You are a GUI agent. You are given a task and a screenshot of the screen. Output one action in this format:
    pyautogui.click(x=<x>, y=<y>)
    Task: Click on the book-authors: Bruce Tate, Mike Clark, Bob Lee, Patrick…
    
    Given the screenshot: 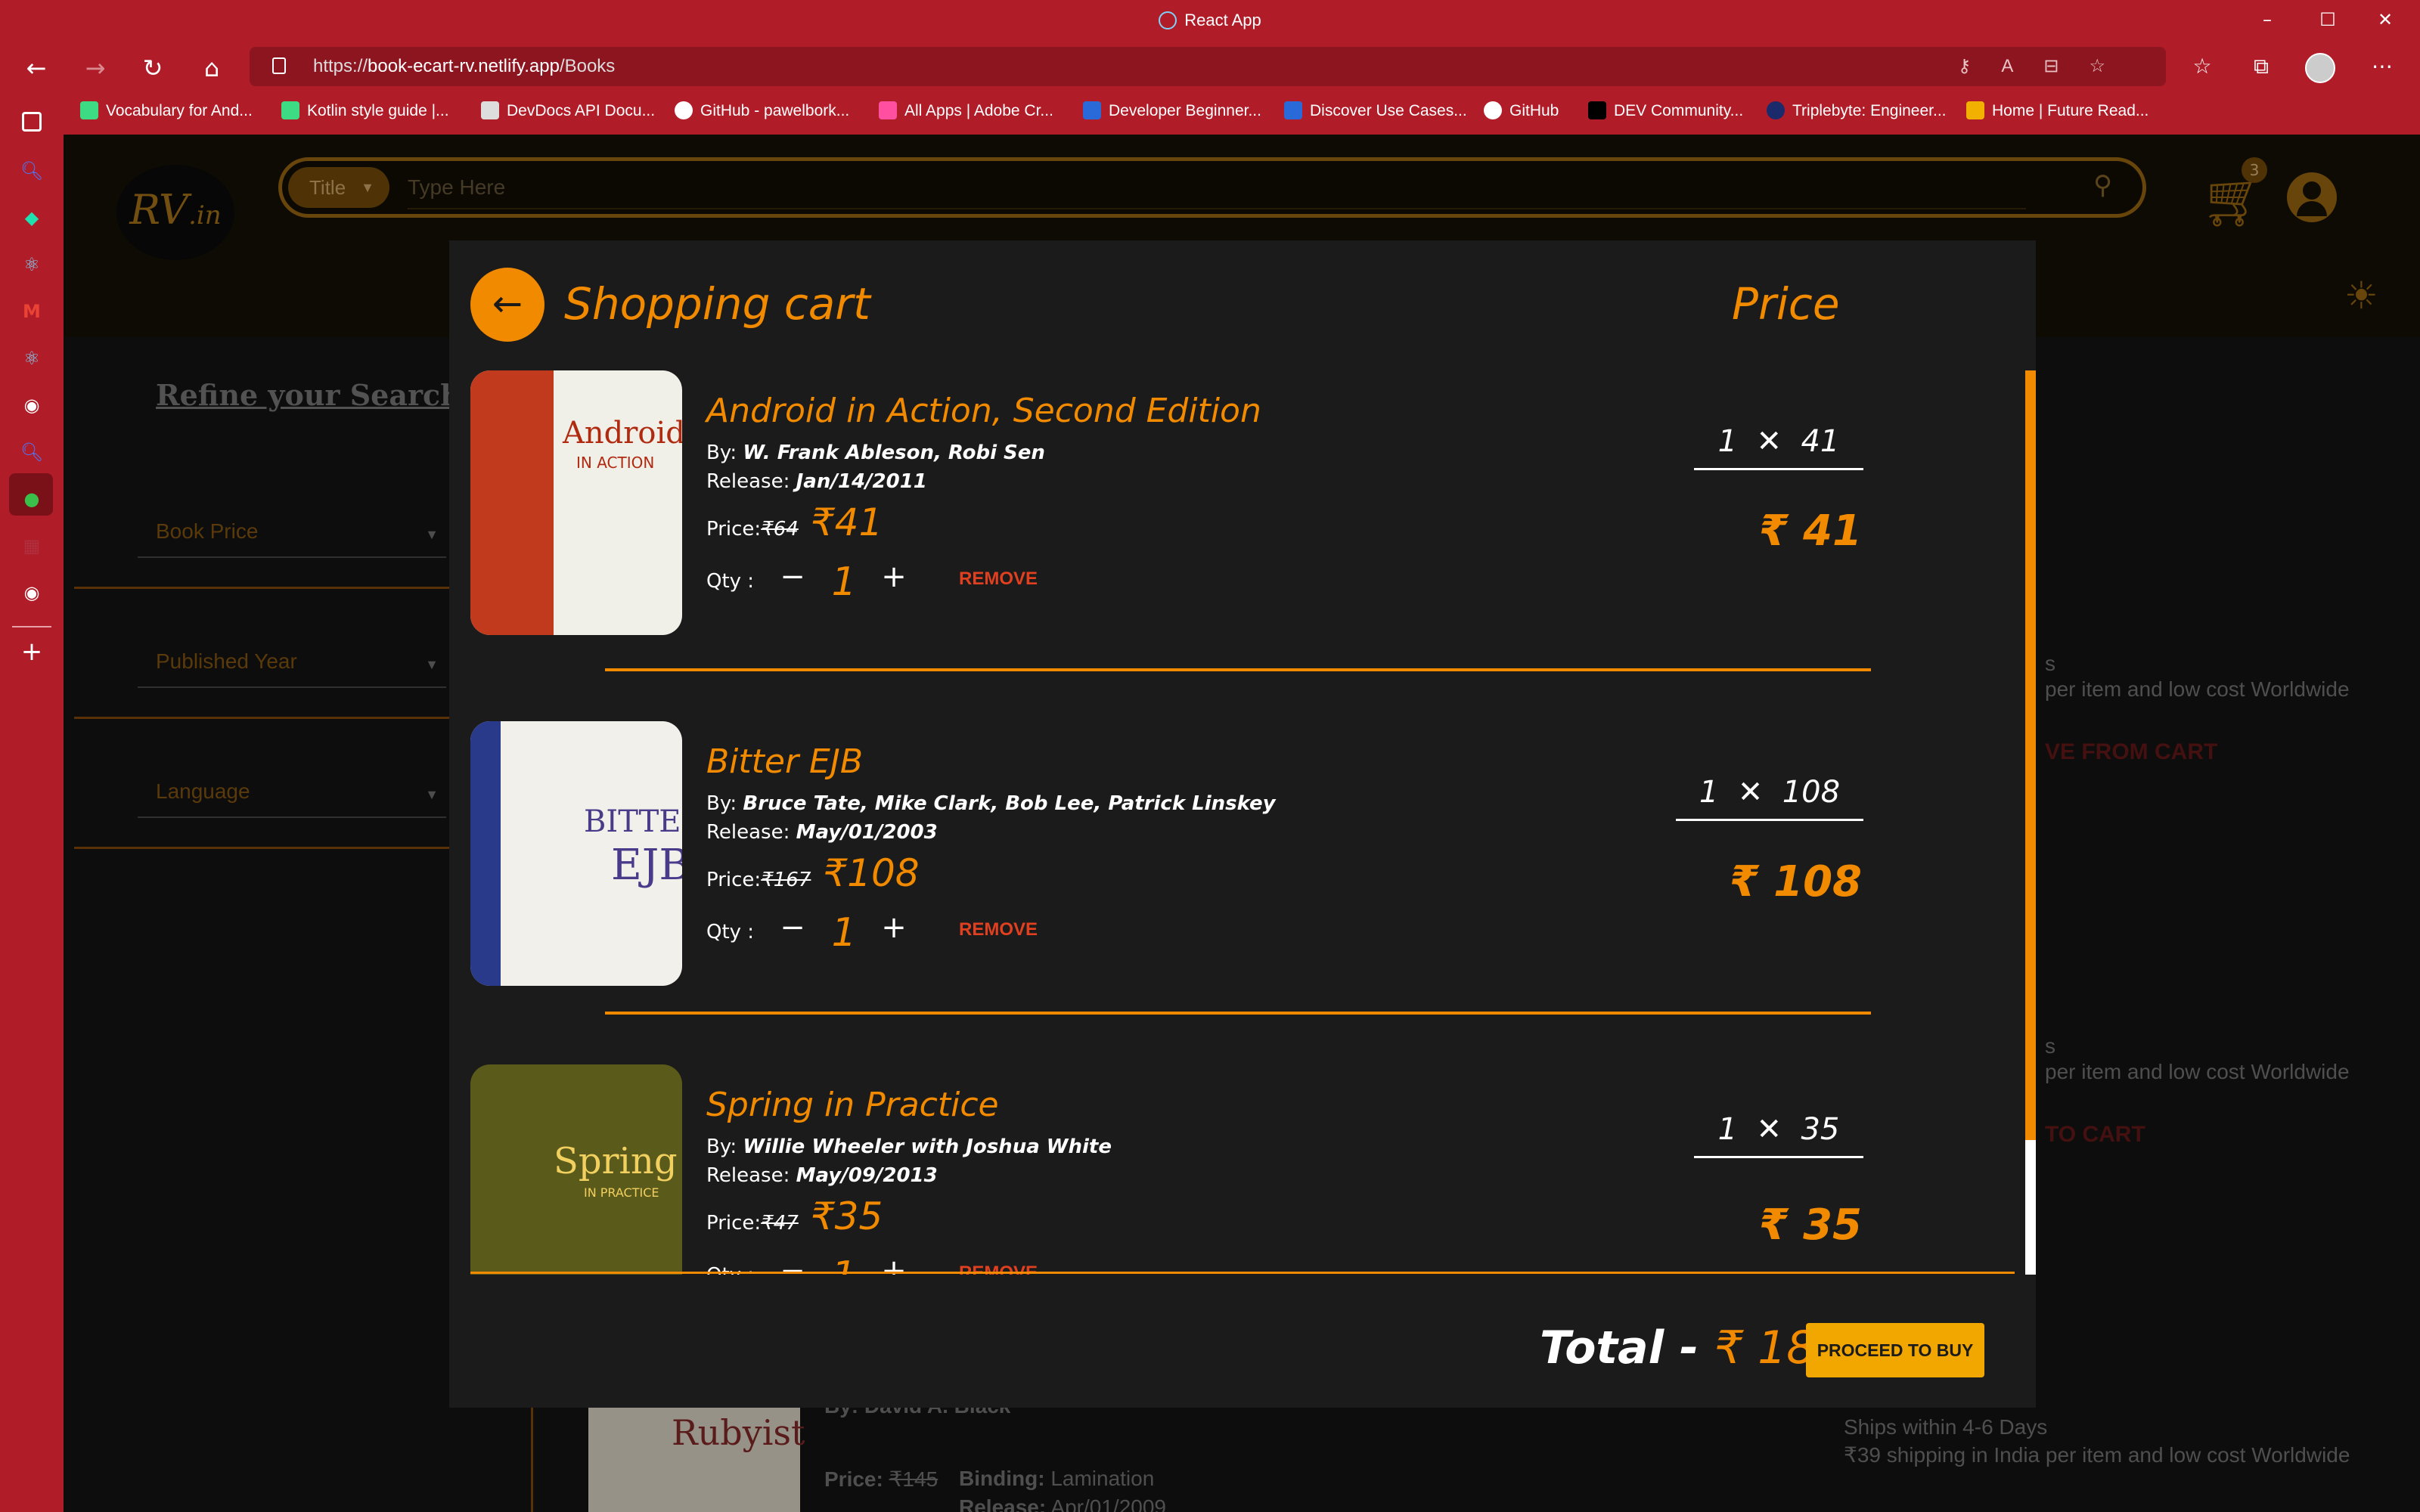 What is the action you would take?
    pyautogui.click(x=1010, y=803)
    